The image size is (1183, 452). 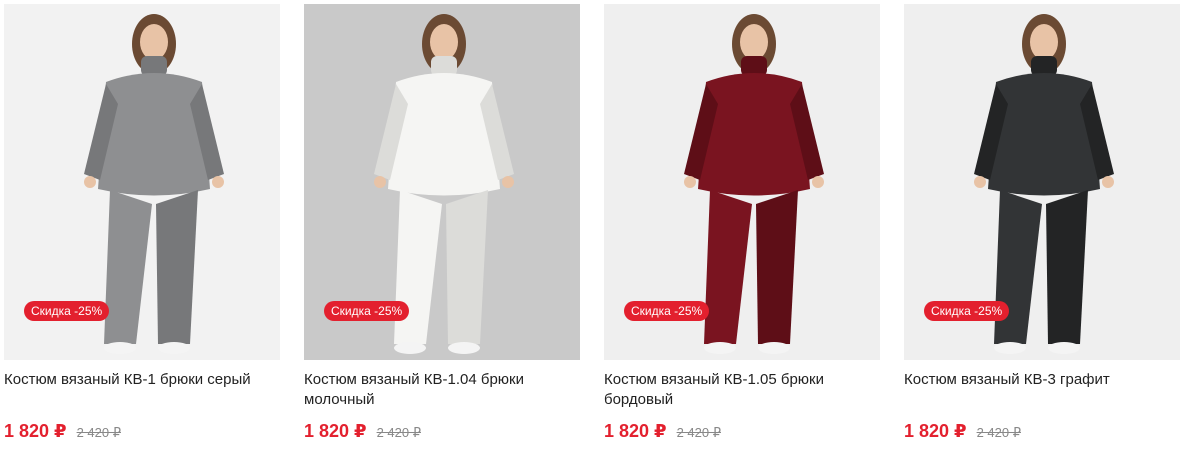 I want to click on product-title: Костюм вязаный КВ-1 брюки серый, so click(x=142, y=380).